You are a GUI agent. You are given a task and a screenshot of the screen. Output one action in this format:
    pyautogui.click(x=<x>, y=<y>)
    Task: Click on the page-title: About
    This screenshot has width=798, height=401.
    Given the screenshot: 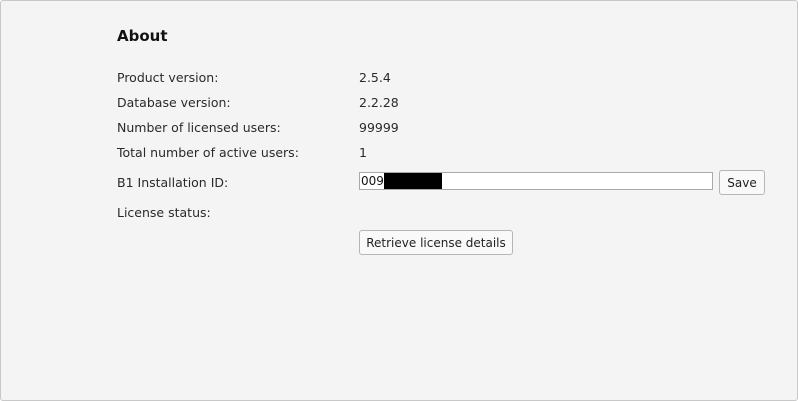 What is the action you would take?
    pyautogui.click(x=142, y=36)
    